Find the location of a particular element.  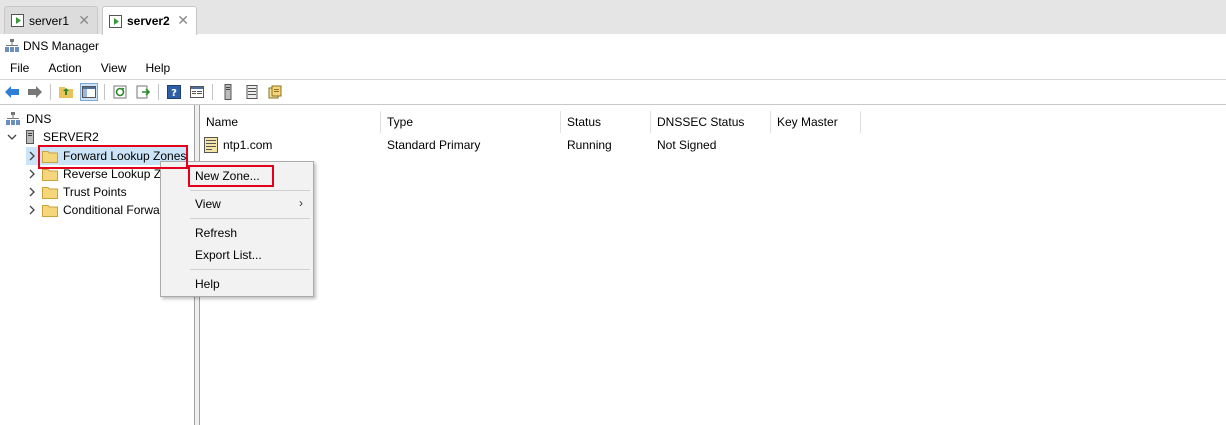

app-title: DNS Manager is located at coordinates (61, 46).